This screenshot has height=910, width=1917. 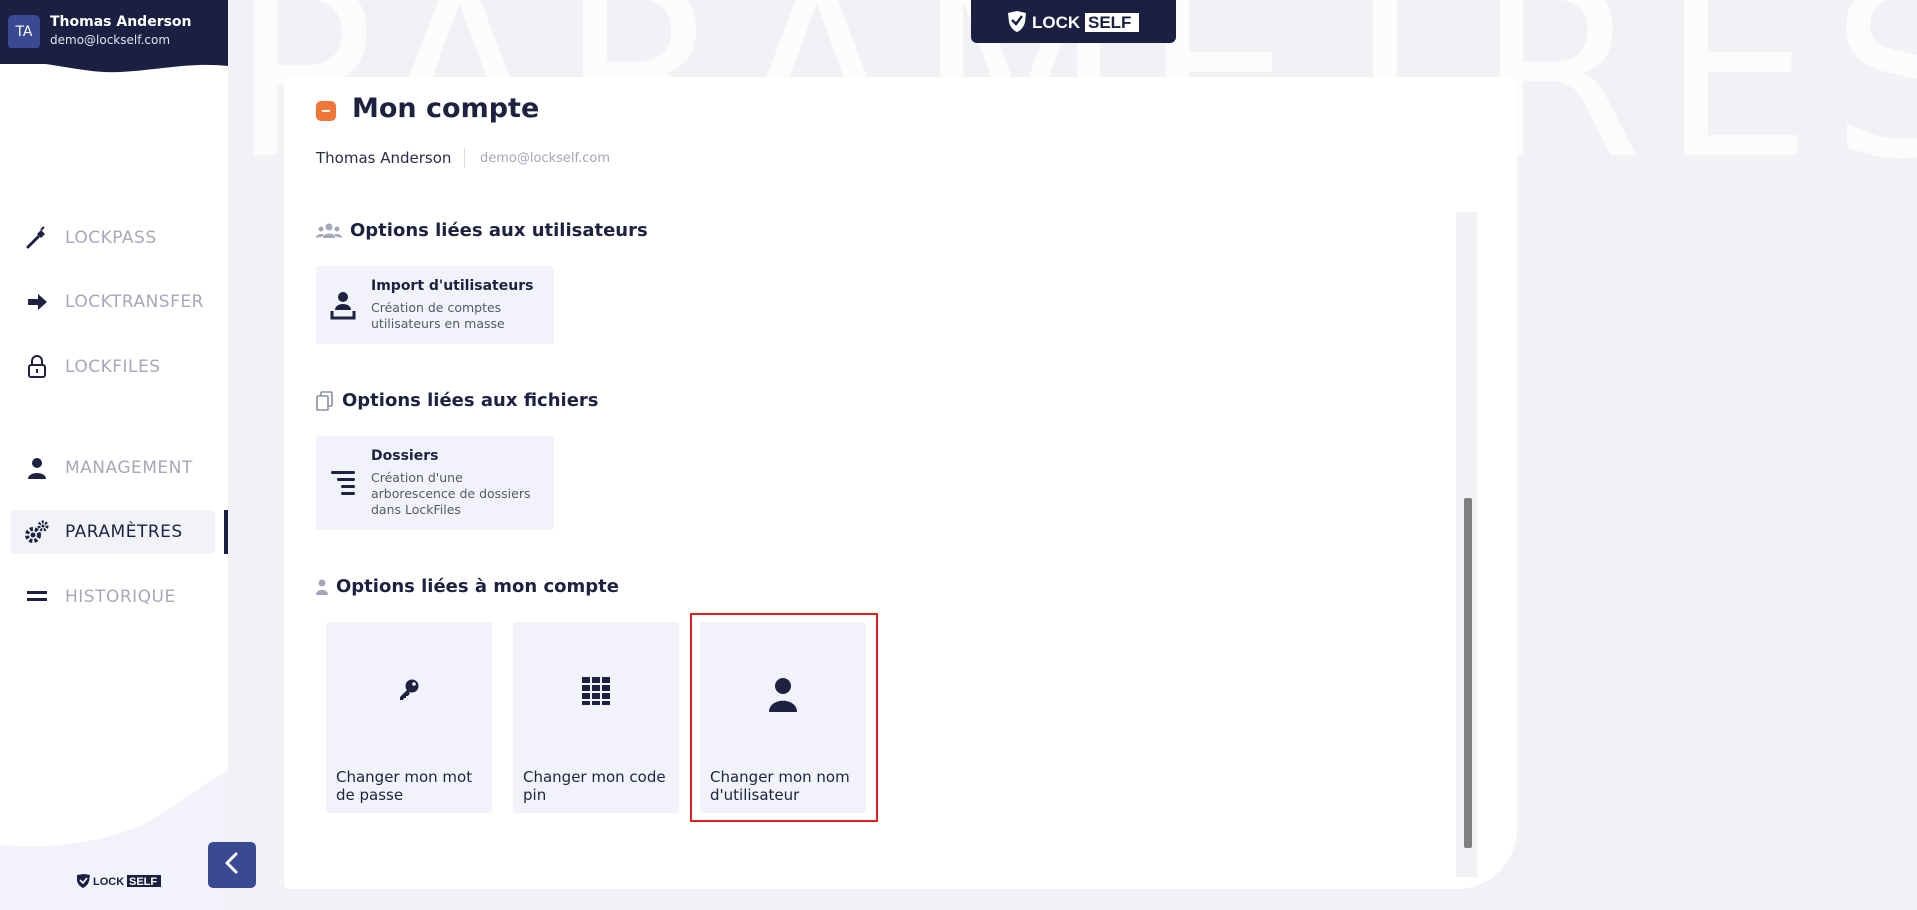 I want to click on user-name: Thomas Anderson, so click(x=121, y=22).